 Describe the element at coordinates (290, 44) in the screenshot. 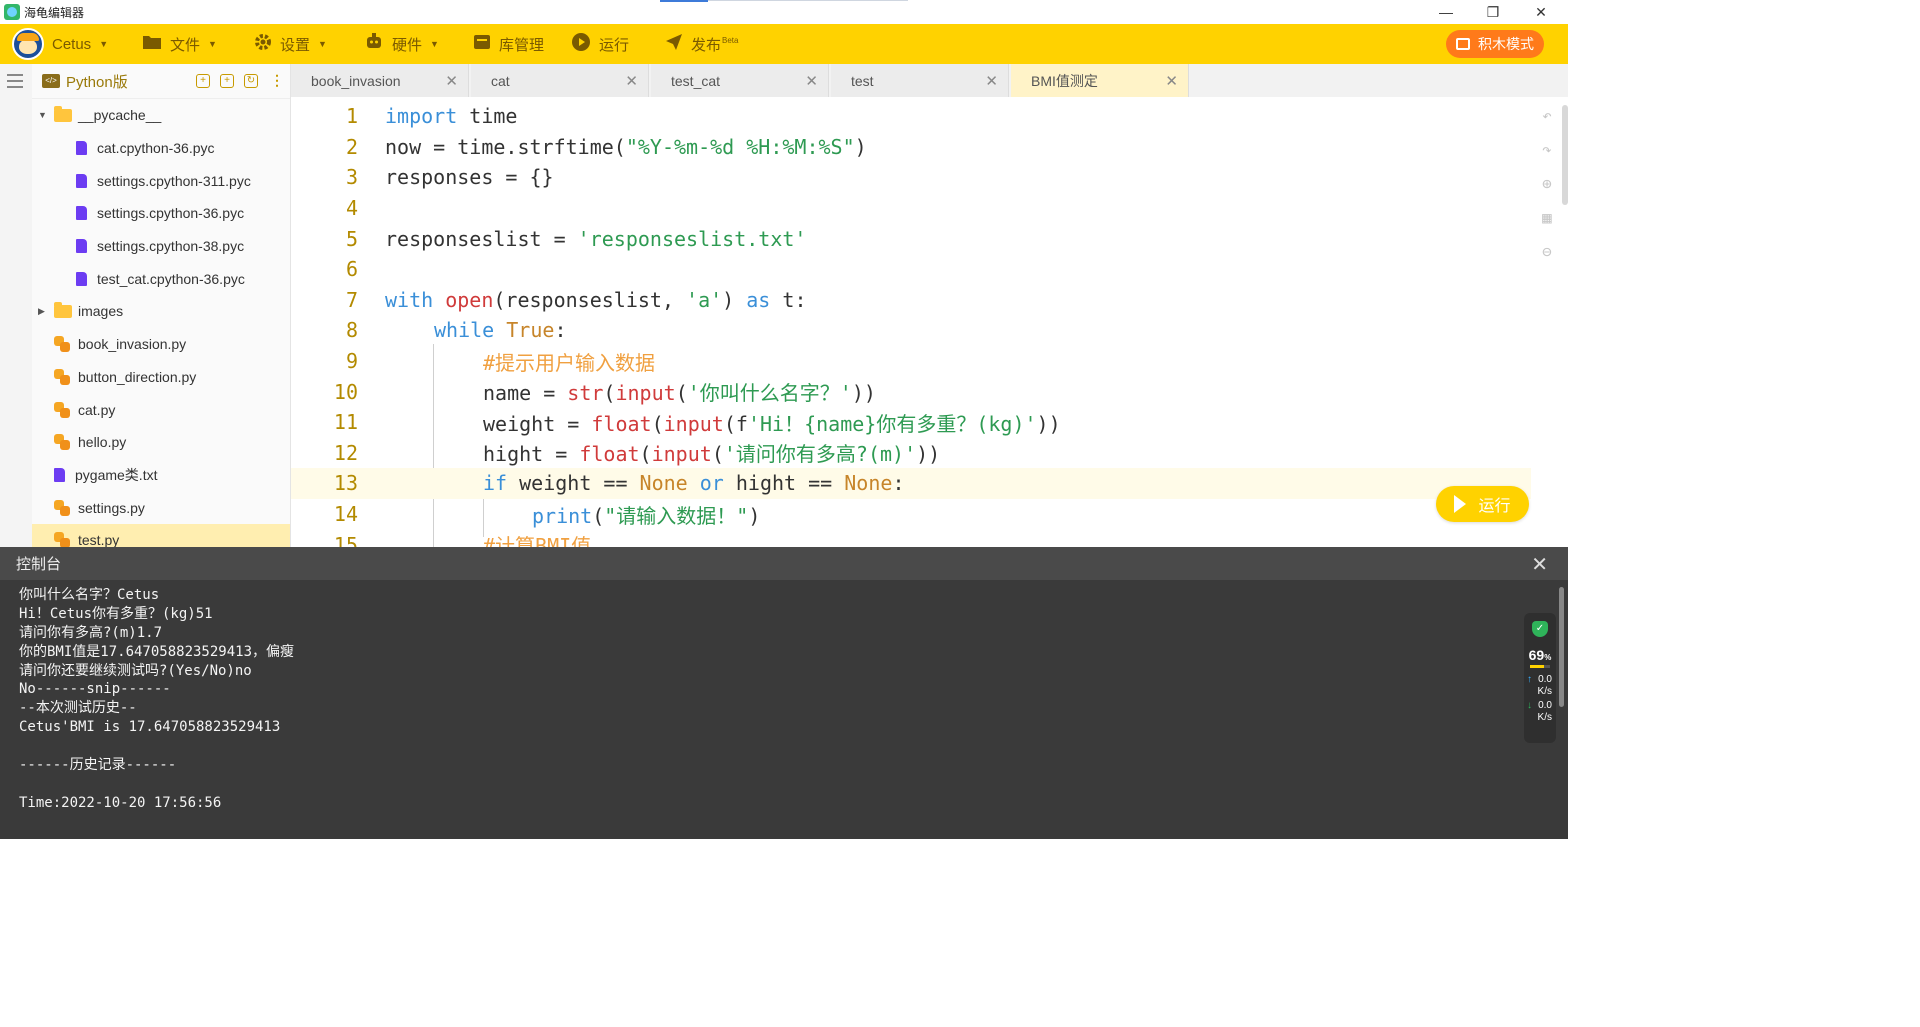

I see `settings-menu: 设置 ▼` at that location.